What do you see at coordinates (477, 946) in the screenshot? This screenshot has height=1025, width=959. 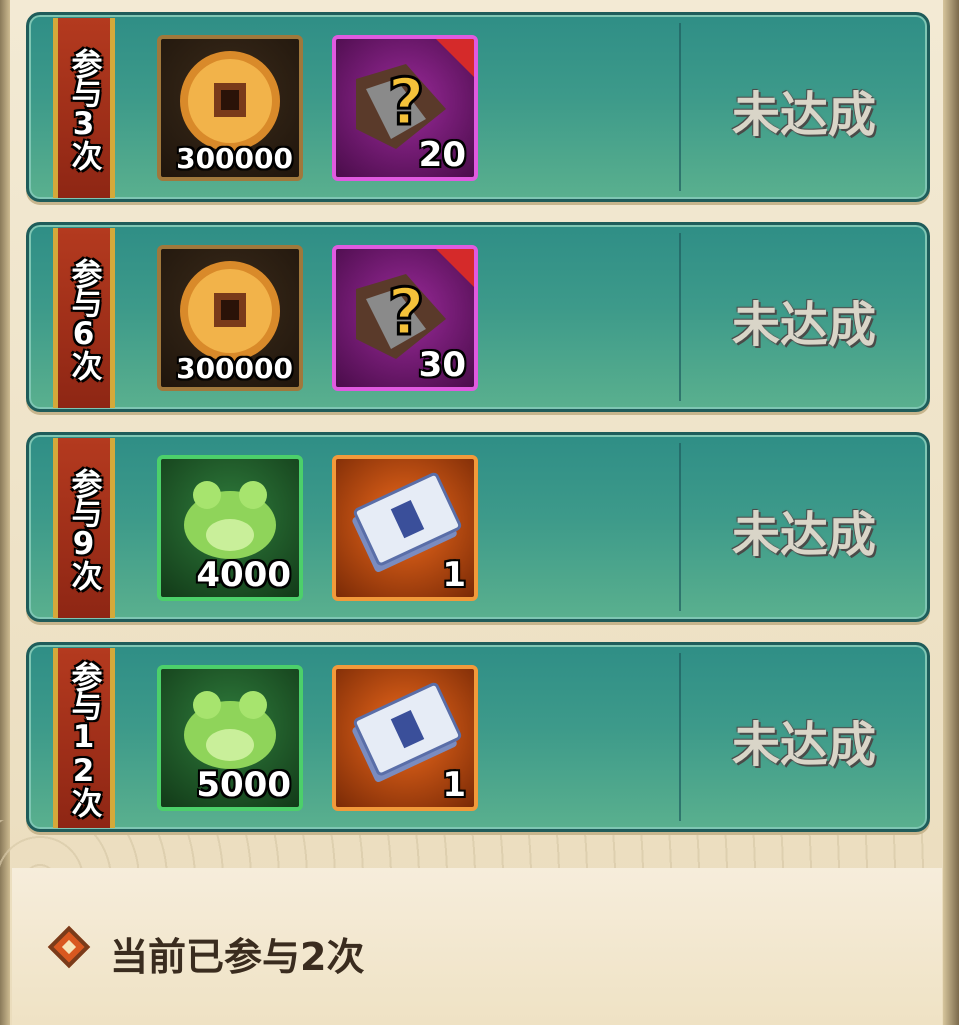 I see `footer-panel: 当前已参与2次` at bounding box center [477, 946].